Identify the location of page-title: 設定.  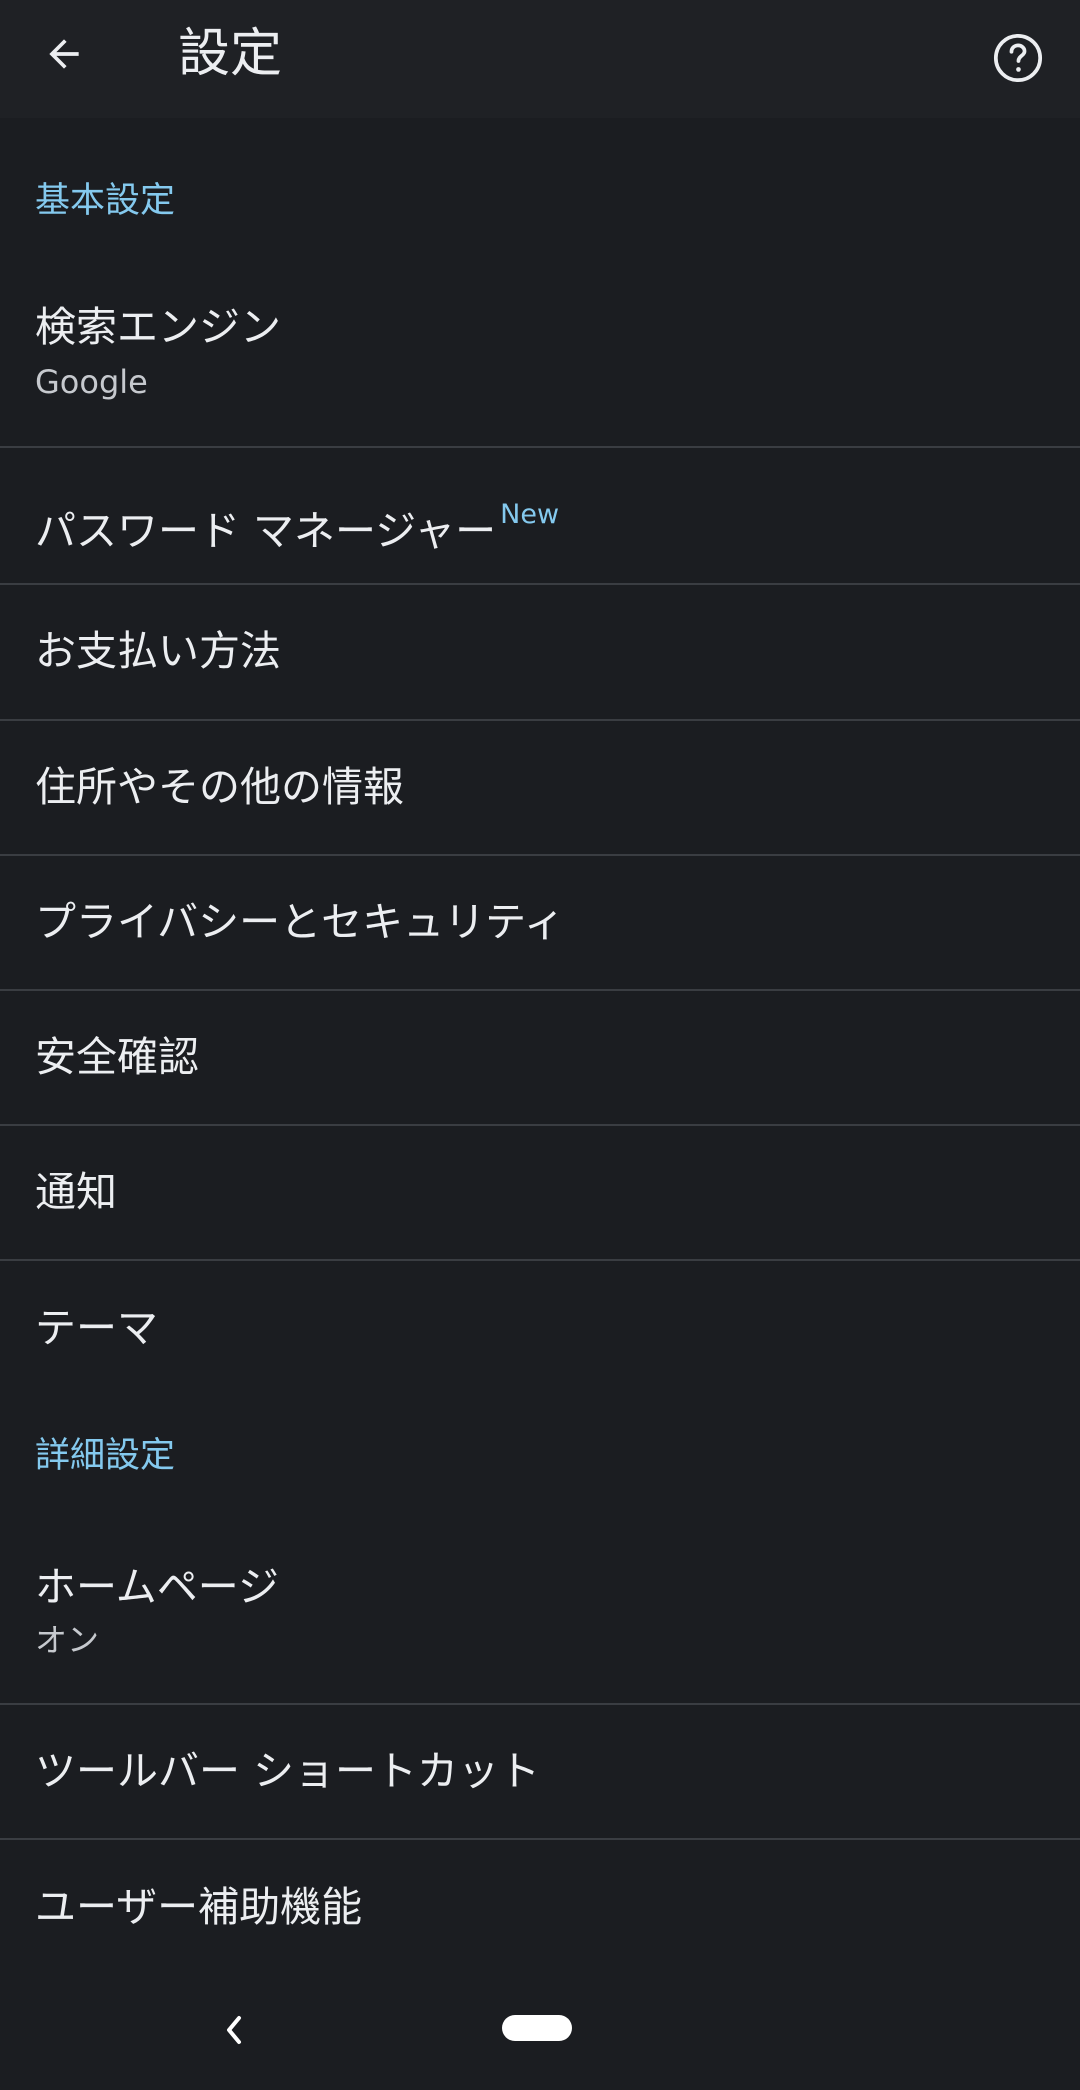
(230, 54).